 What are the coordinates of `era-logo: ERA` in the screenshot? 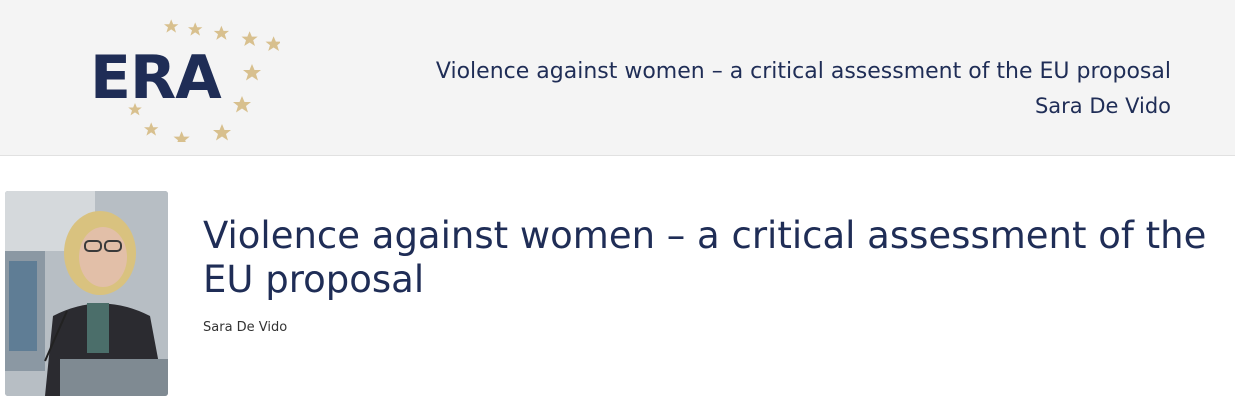 It's located at (180, 77).